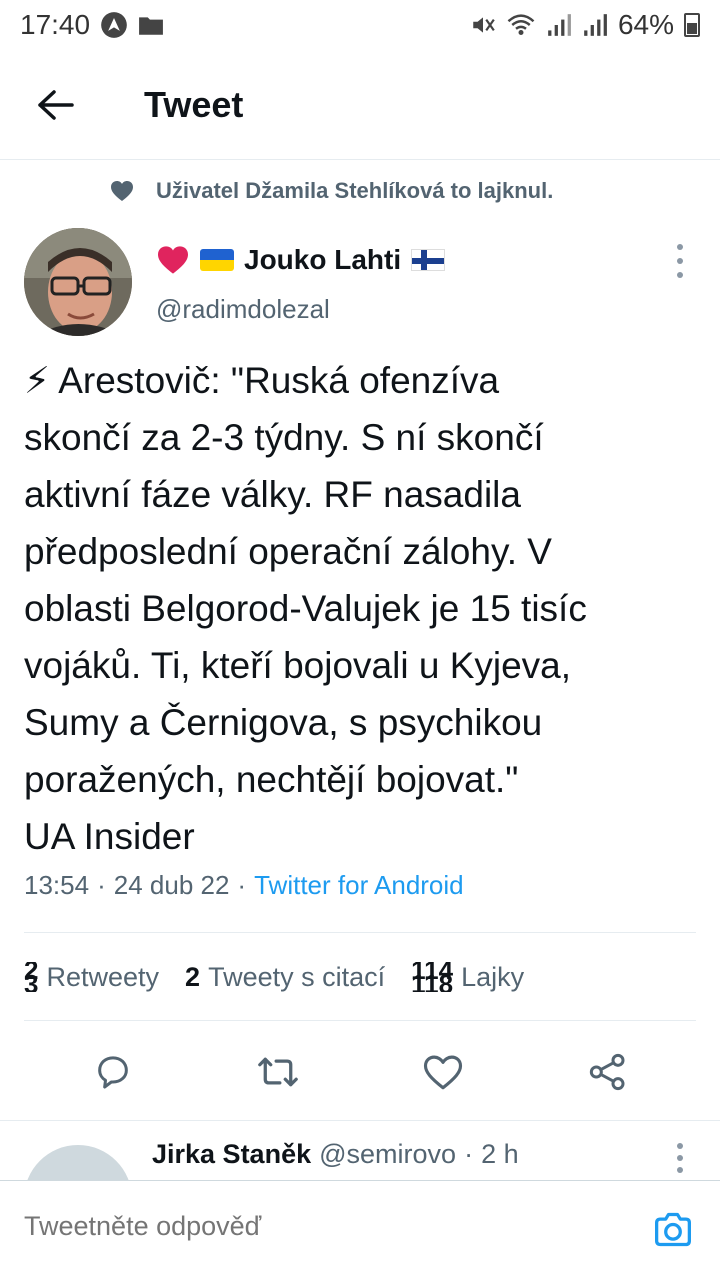 This screenshot has height=1280, width=720. Describe the element at coordinates (432, 980) in the screenshot. I see `like-count-new: 118` at that location.